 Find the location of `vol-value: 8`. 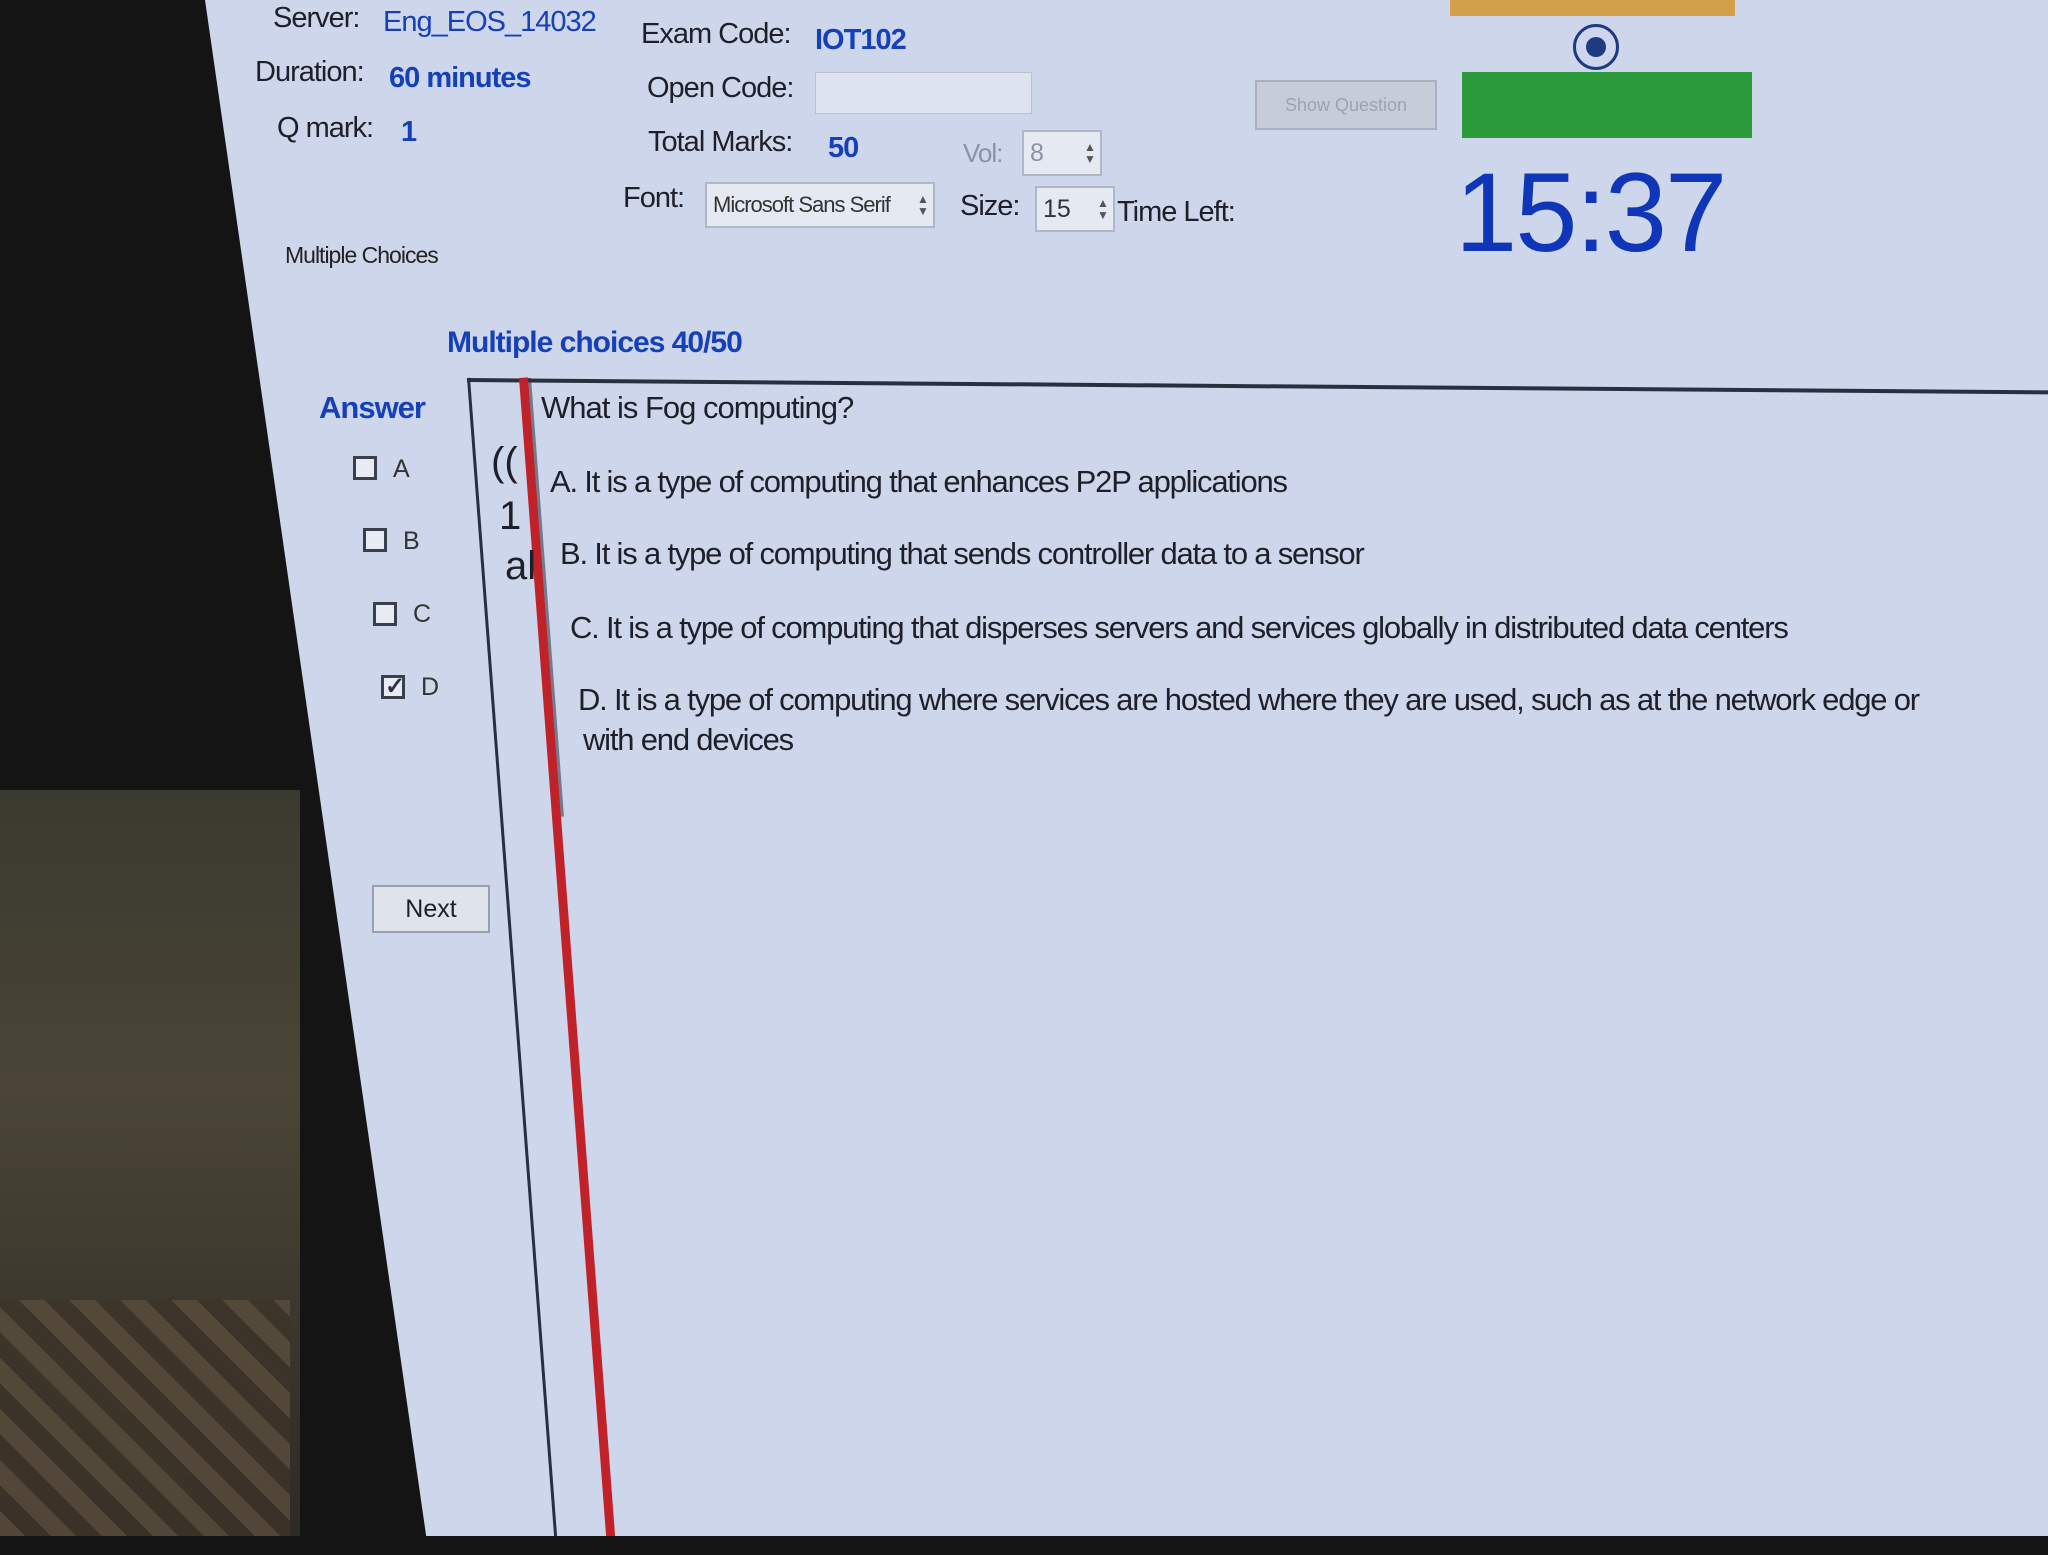

vol-value: 8 is located at coordinates (1037, 152).